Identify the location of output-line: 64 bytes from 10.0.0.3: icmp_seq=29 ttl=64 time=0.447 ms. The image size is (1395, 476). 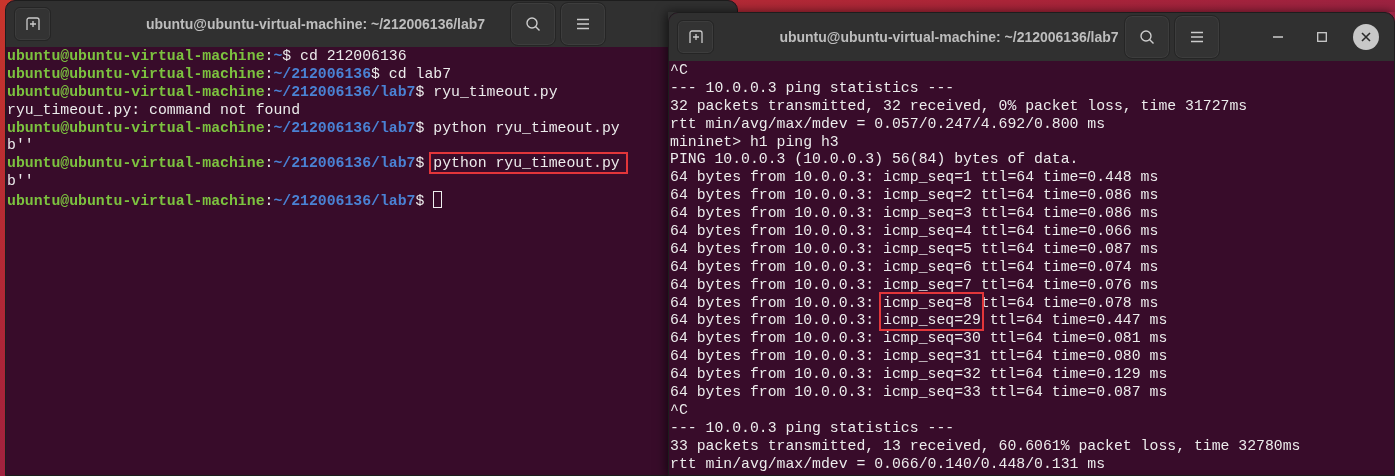
(919, 321).